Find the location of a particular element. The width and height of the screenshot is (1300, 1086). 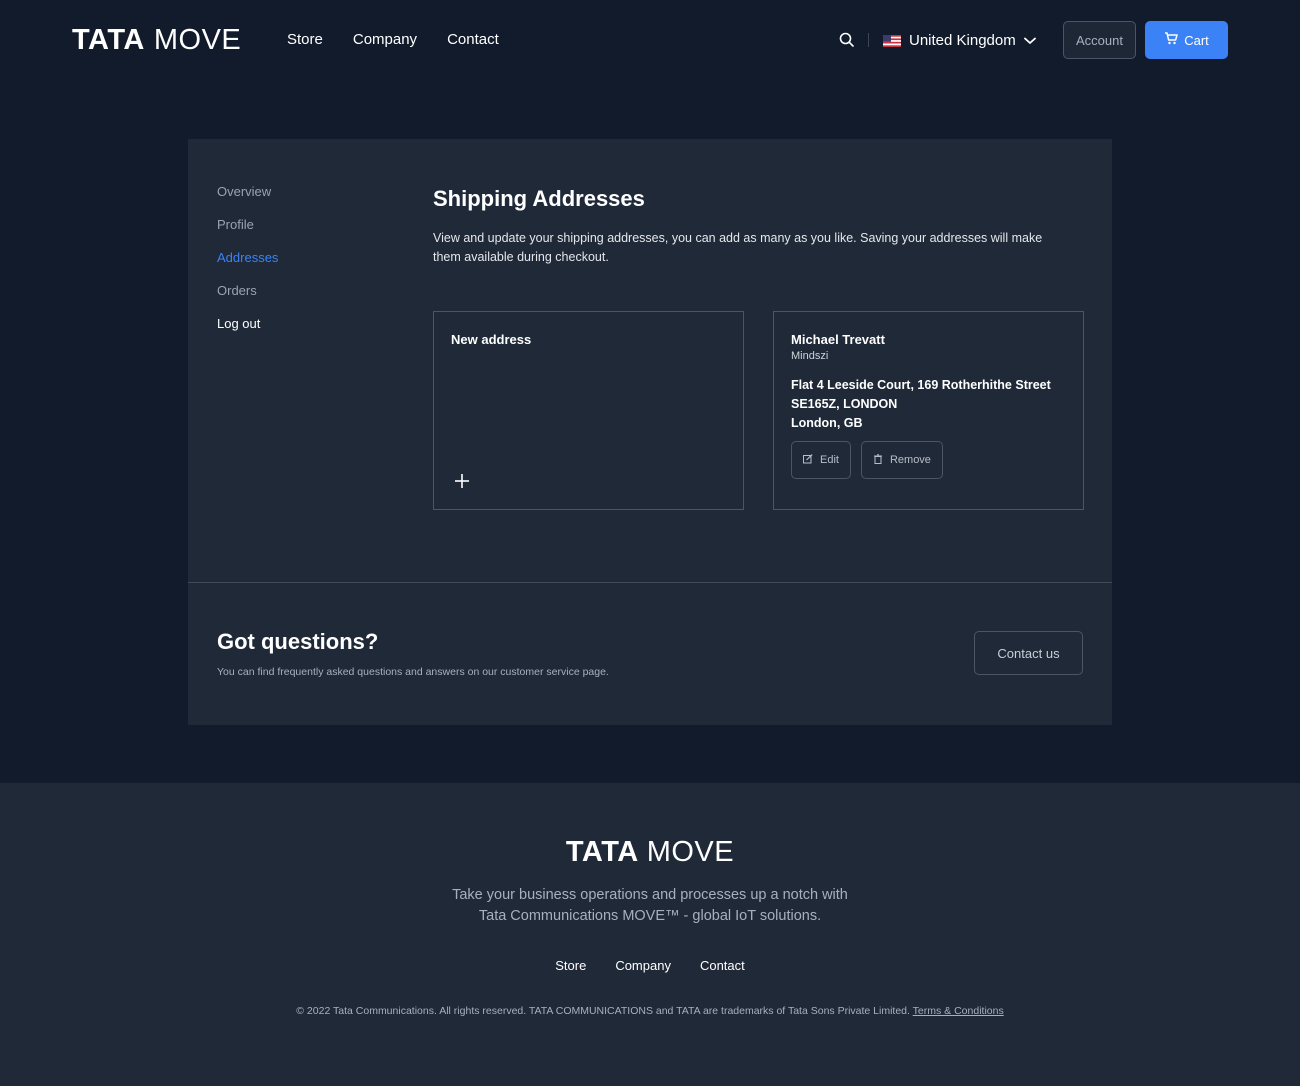

header-divider is located at coordinates (868, 40).